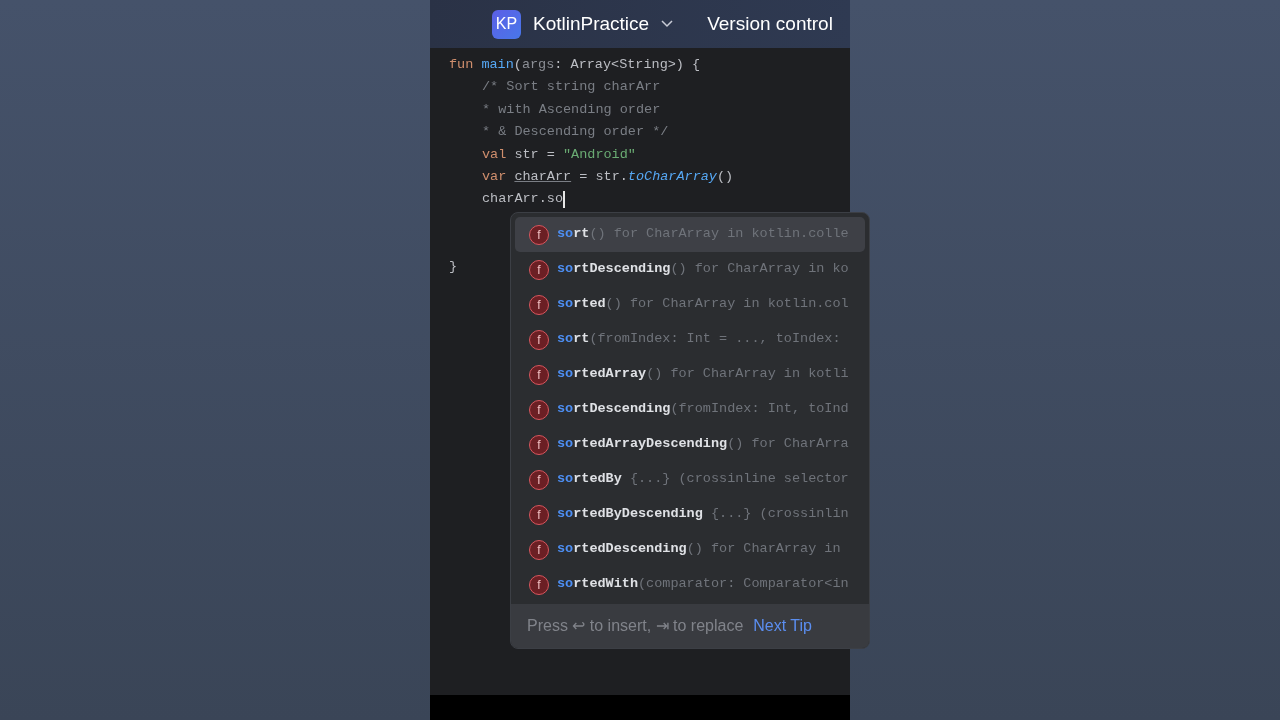  What do you see at coordinates (703, 444) in the screenshot?
I see `completion-text: sortedArrayDescending() for CharArra` at bounding box center [703, 444].